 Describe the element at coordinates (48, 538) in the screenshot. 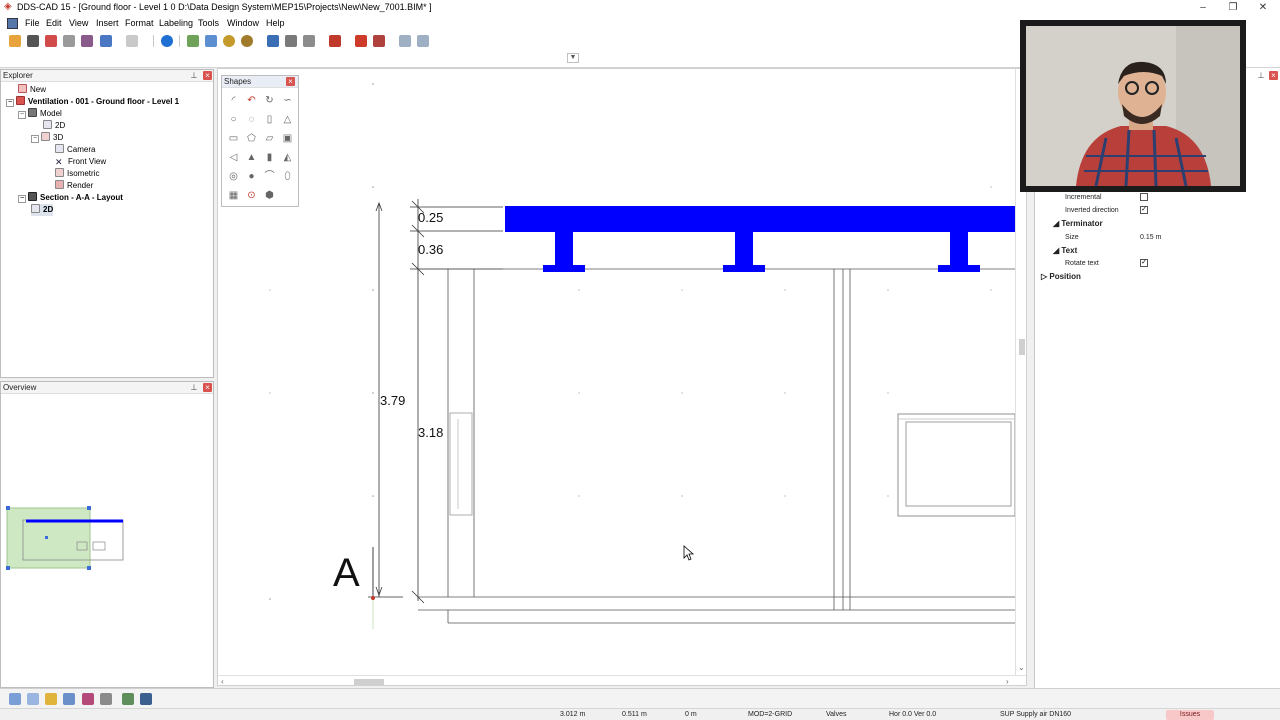

I see `overview-viewport` at that location.